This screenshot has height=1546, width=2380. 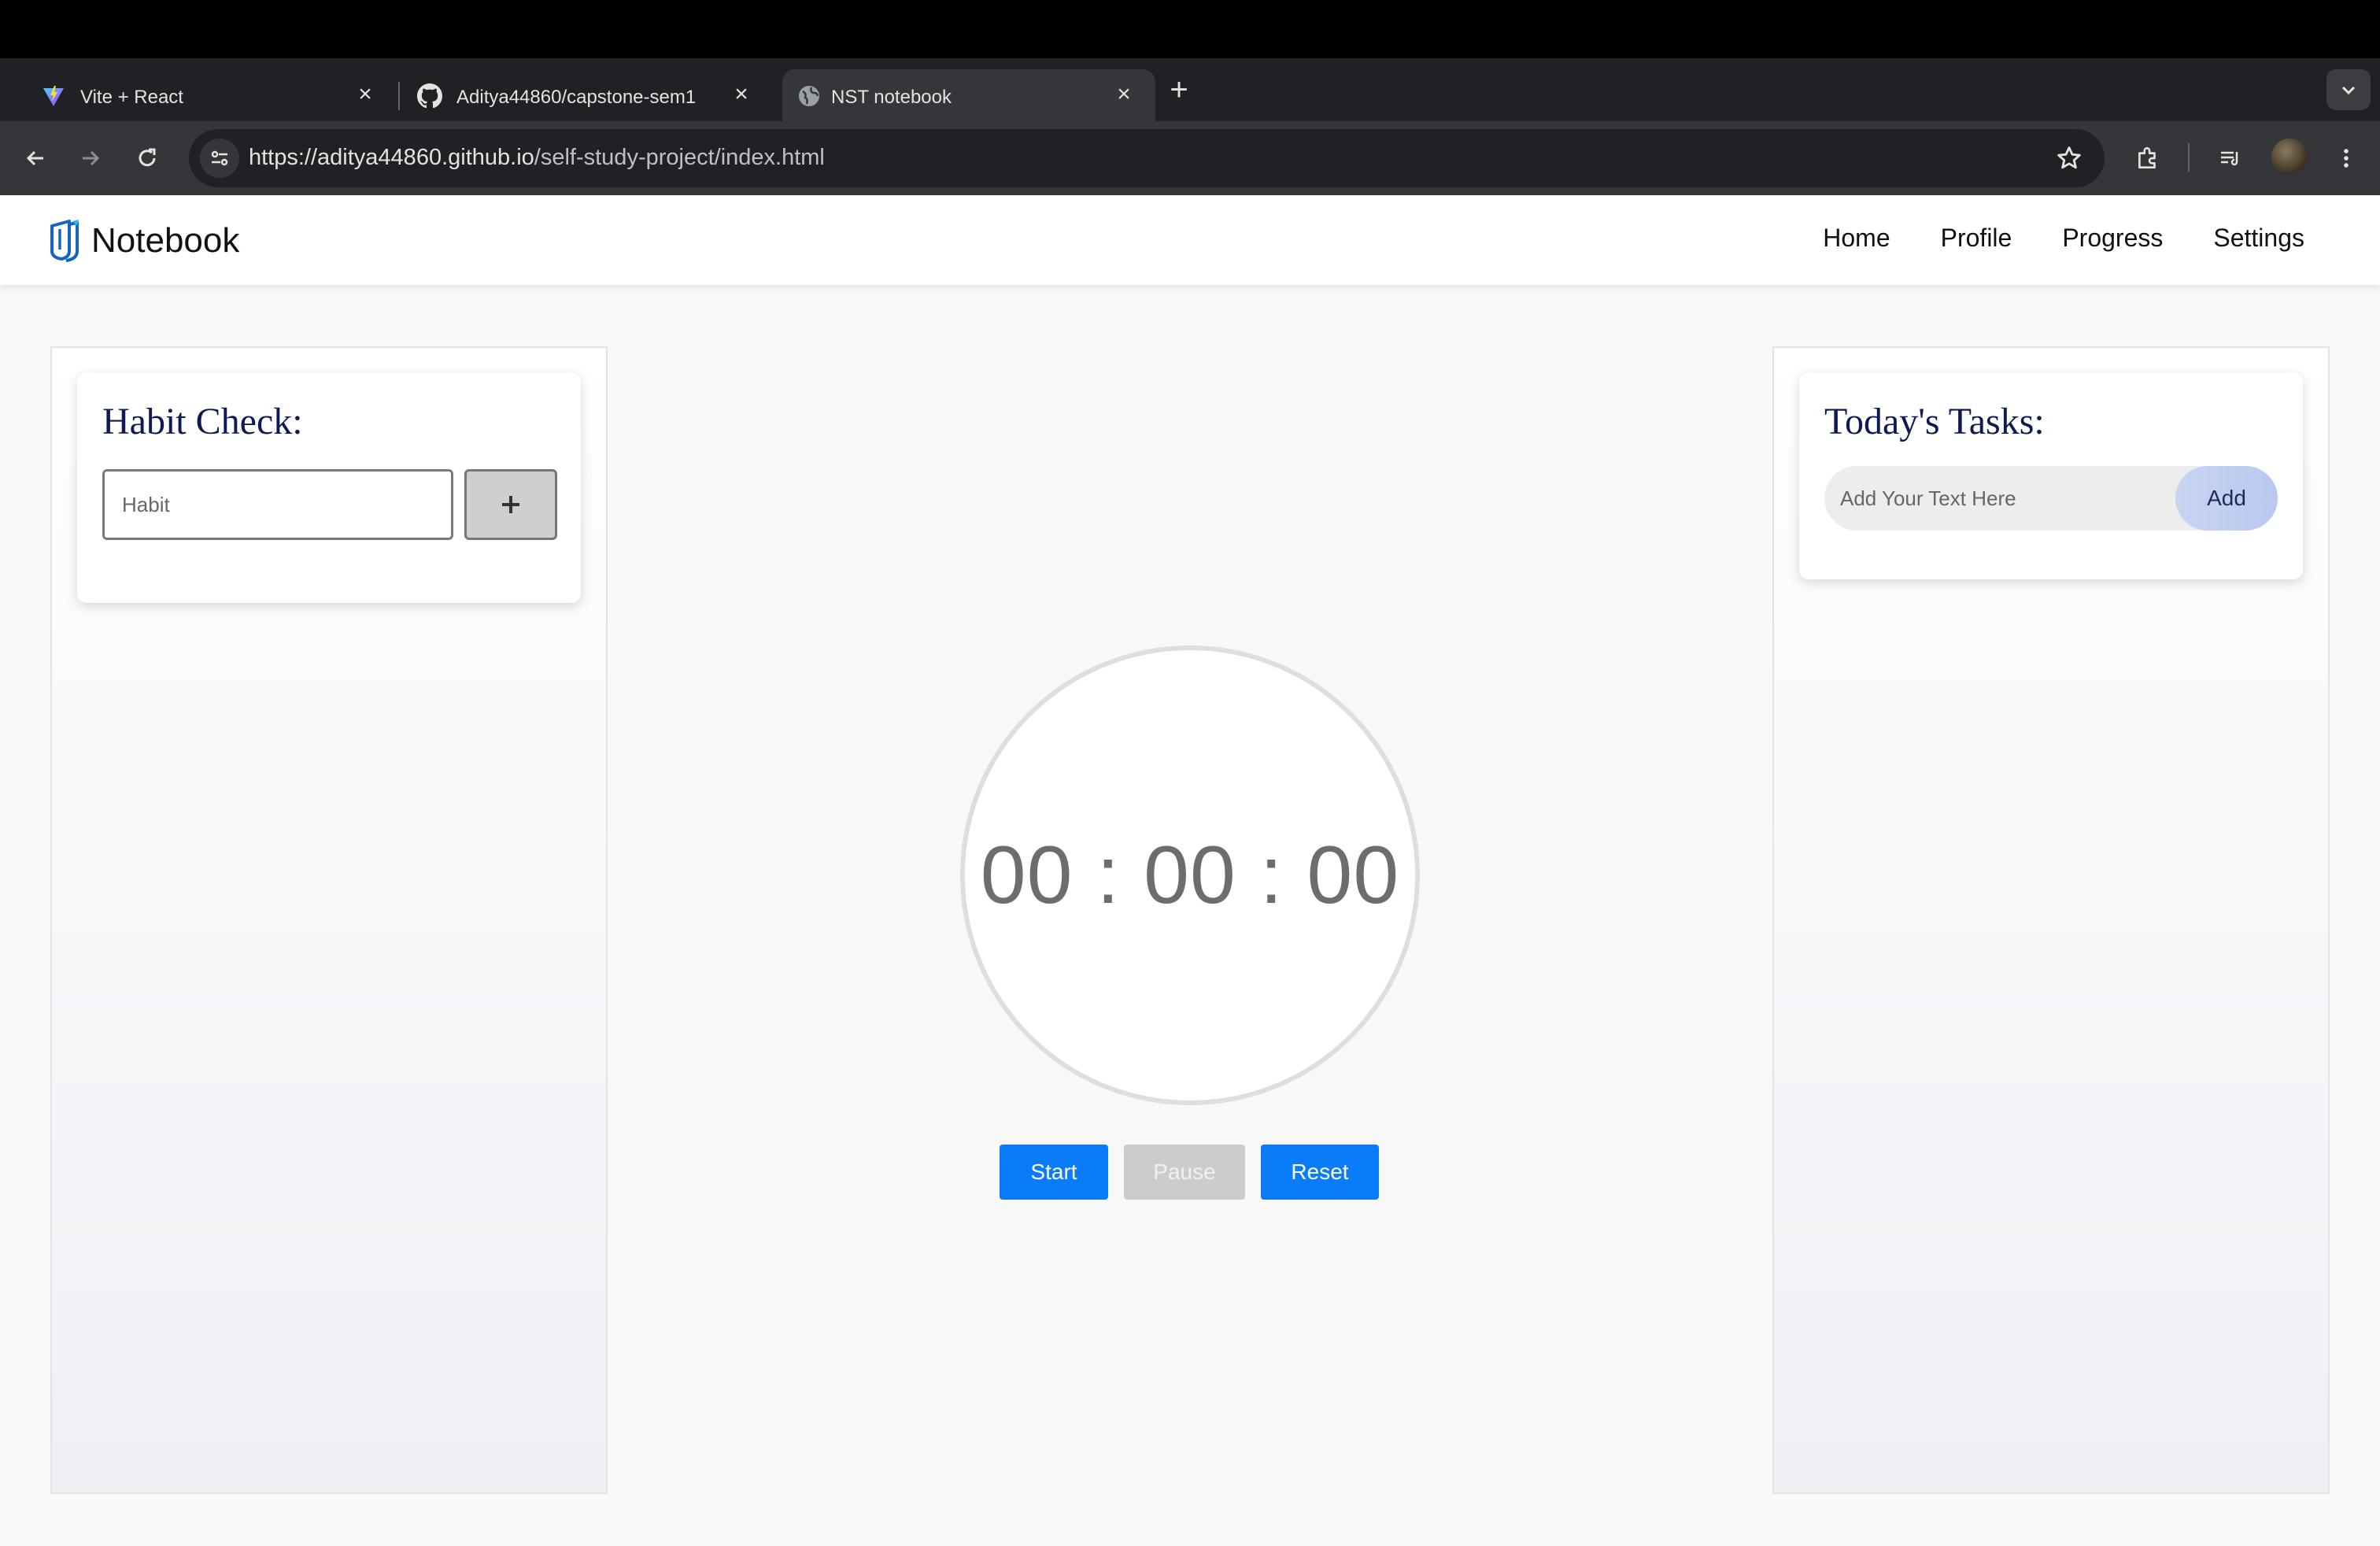 I want to click on timer-circle: 00 : 00 : 00, so click(x=1190, y=875).